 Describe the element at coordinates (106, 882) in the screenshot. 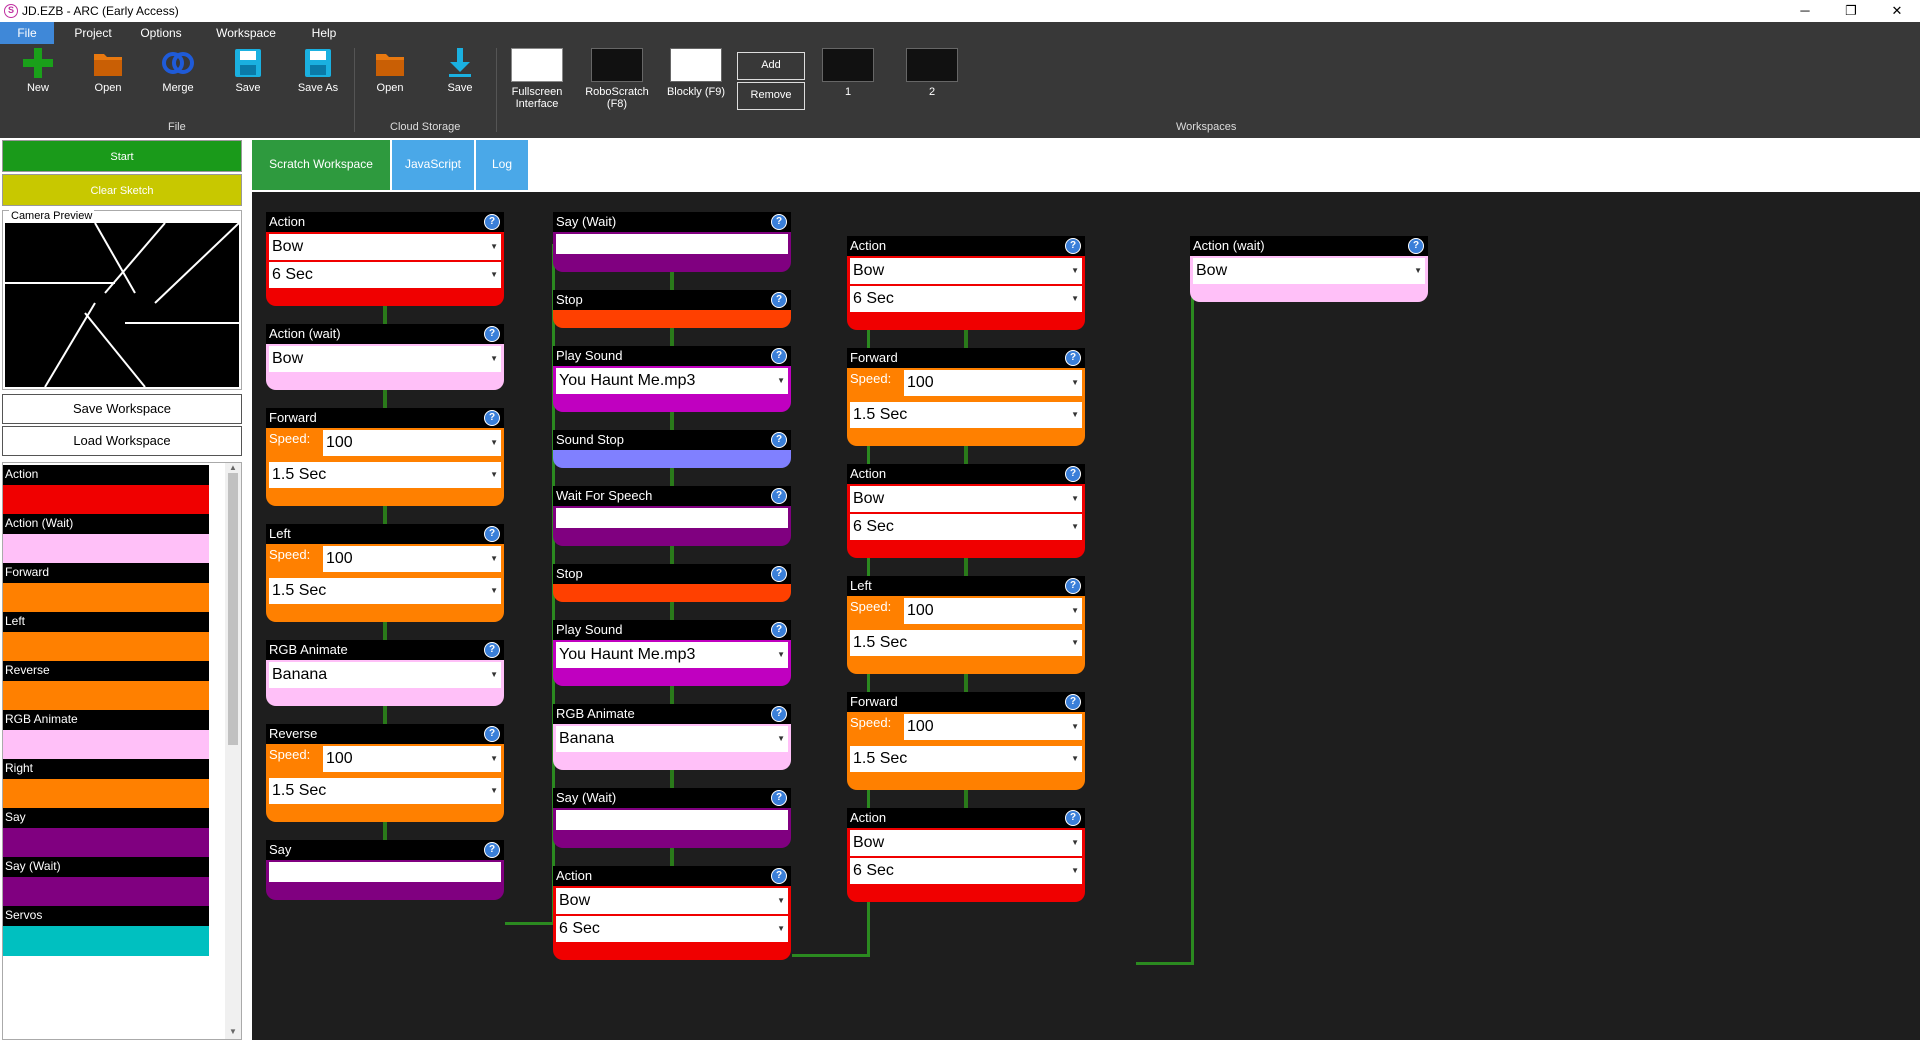

I see `palette-item: Say (Wait)` at that location.